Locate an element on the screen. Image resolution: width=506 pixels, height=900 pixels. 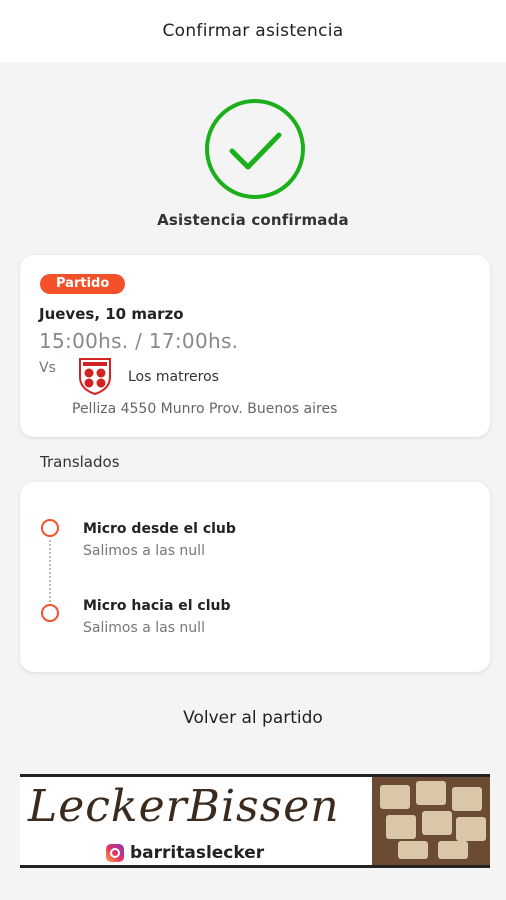
timeline-connector is located at coordinates (50, 571).